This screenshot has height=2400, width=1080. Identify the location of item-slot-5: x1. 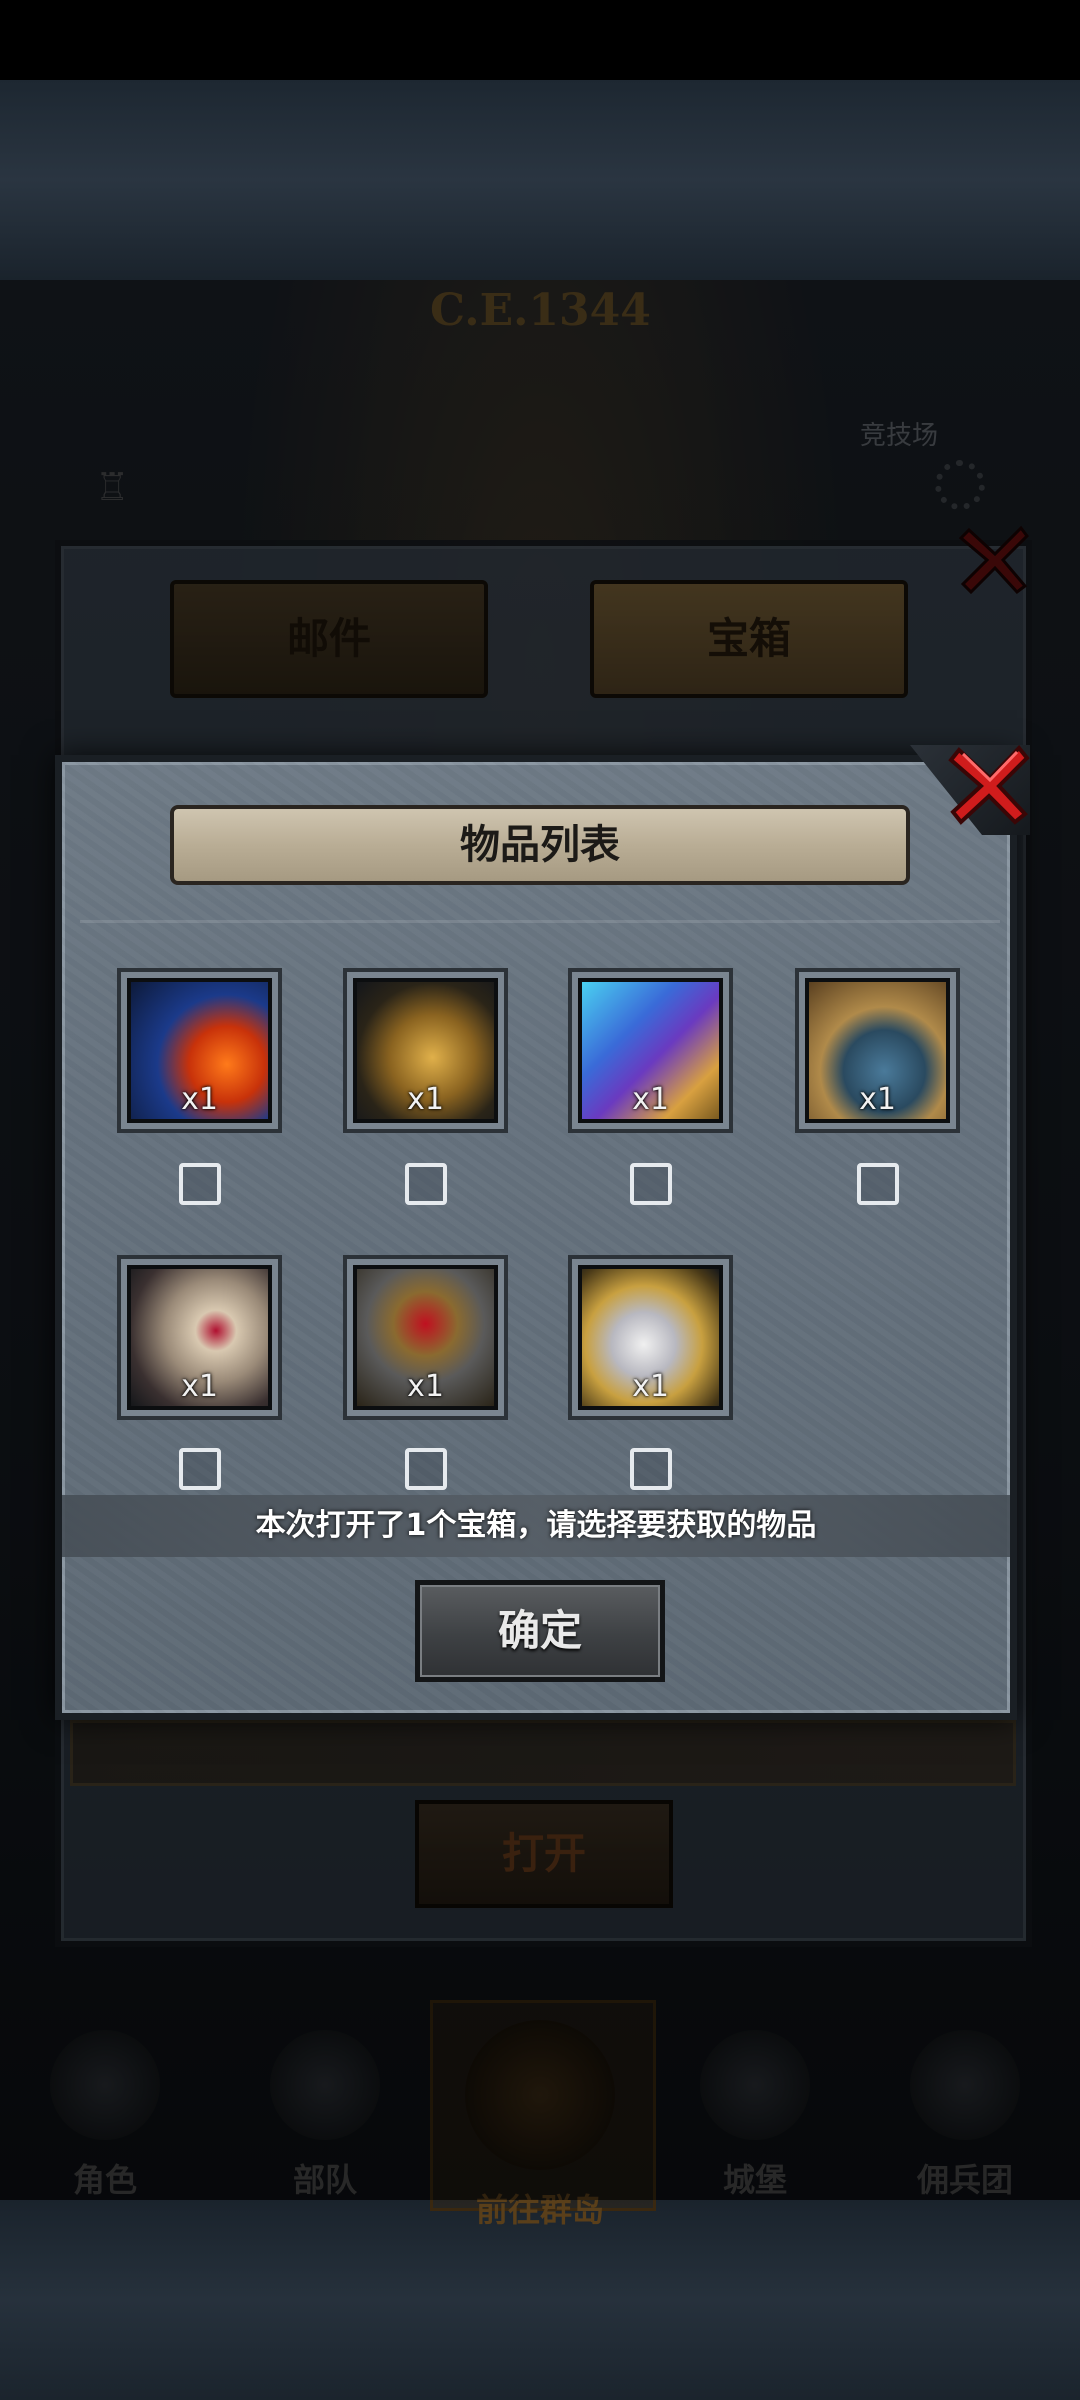
(199, 1337).